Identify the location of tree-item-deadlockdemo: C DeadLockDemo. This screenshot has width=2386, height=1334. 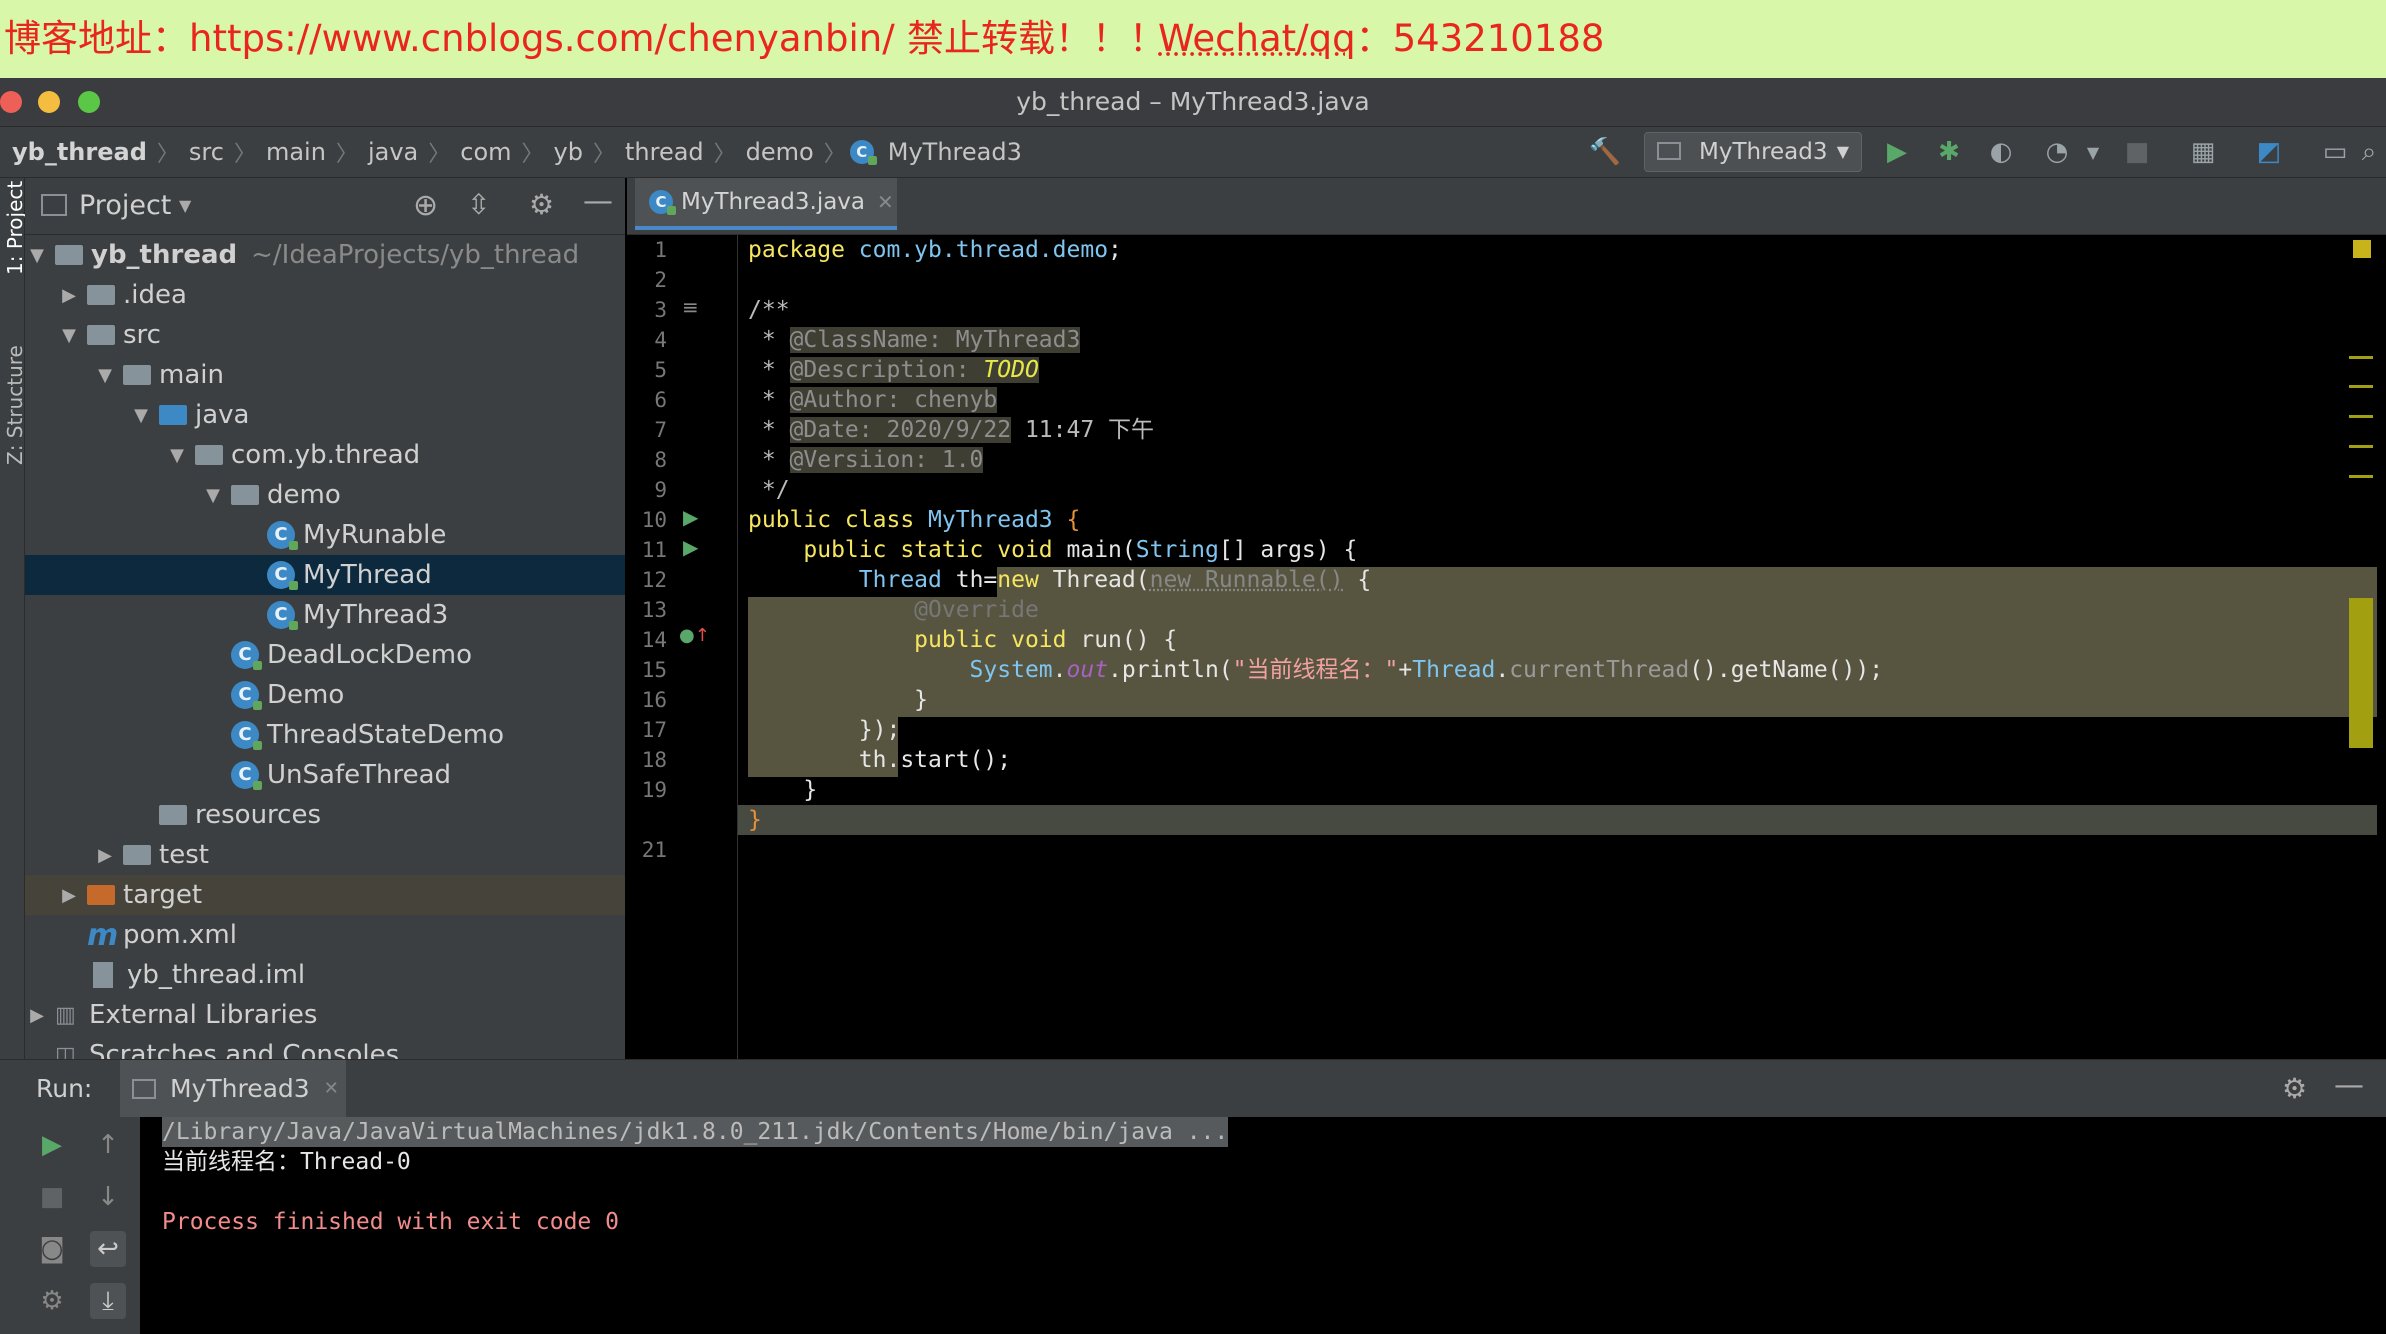
(325, 655).